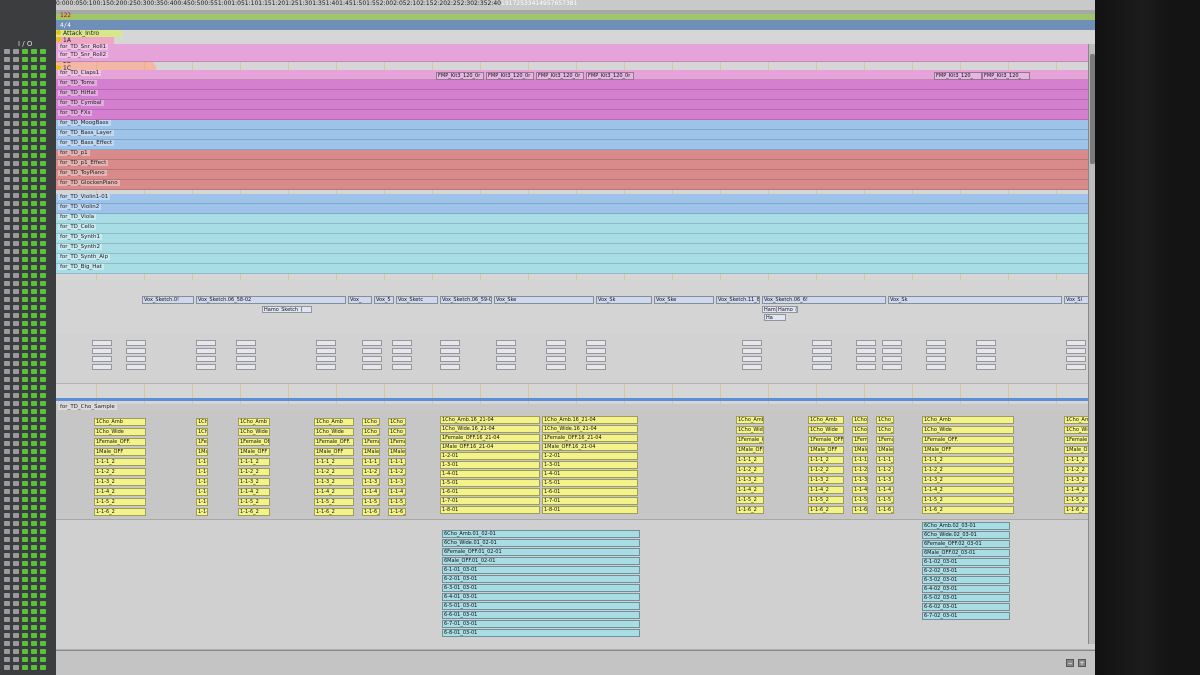 The image size is (1200, 675). I want to click on audio-clip: 1-3-01, so click(590, 465).